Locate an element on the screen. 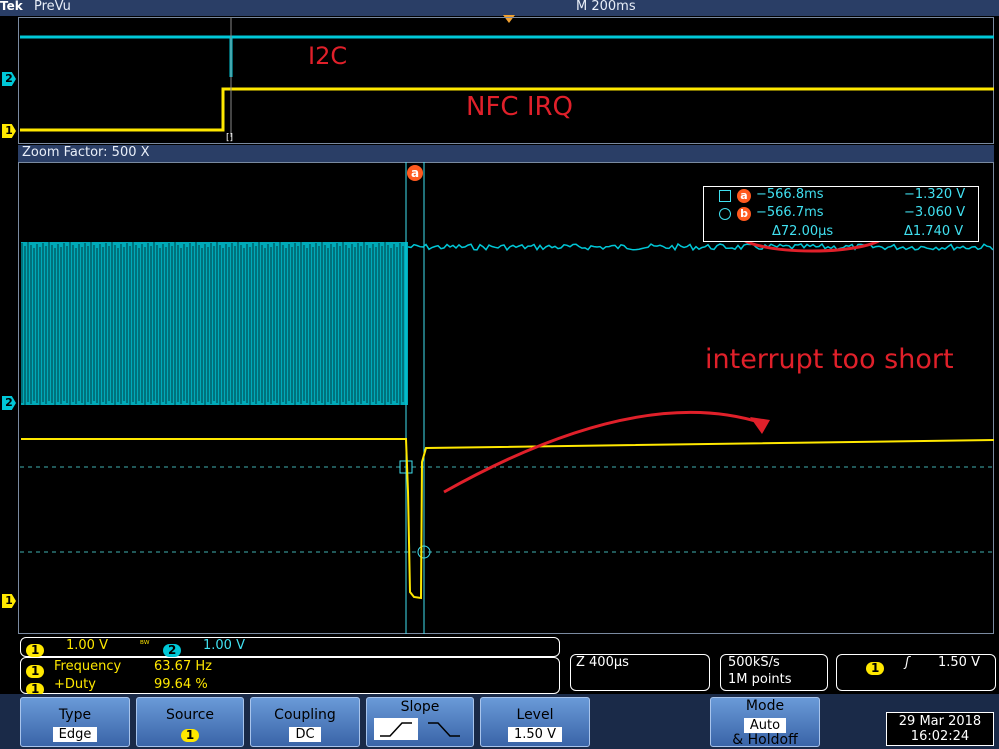 This screenshot has width=999, height=749. source-value: 1 is located at coordinates (190, 735).